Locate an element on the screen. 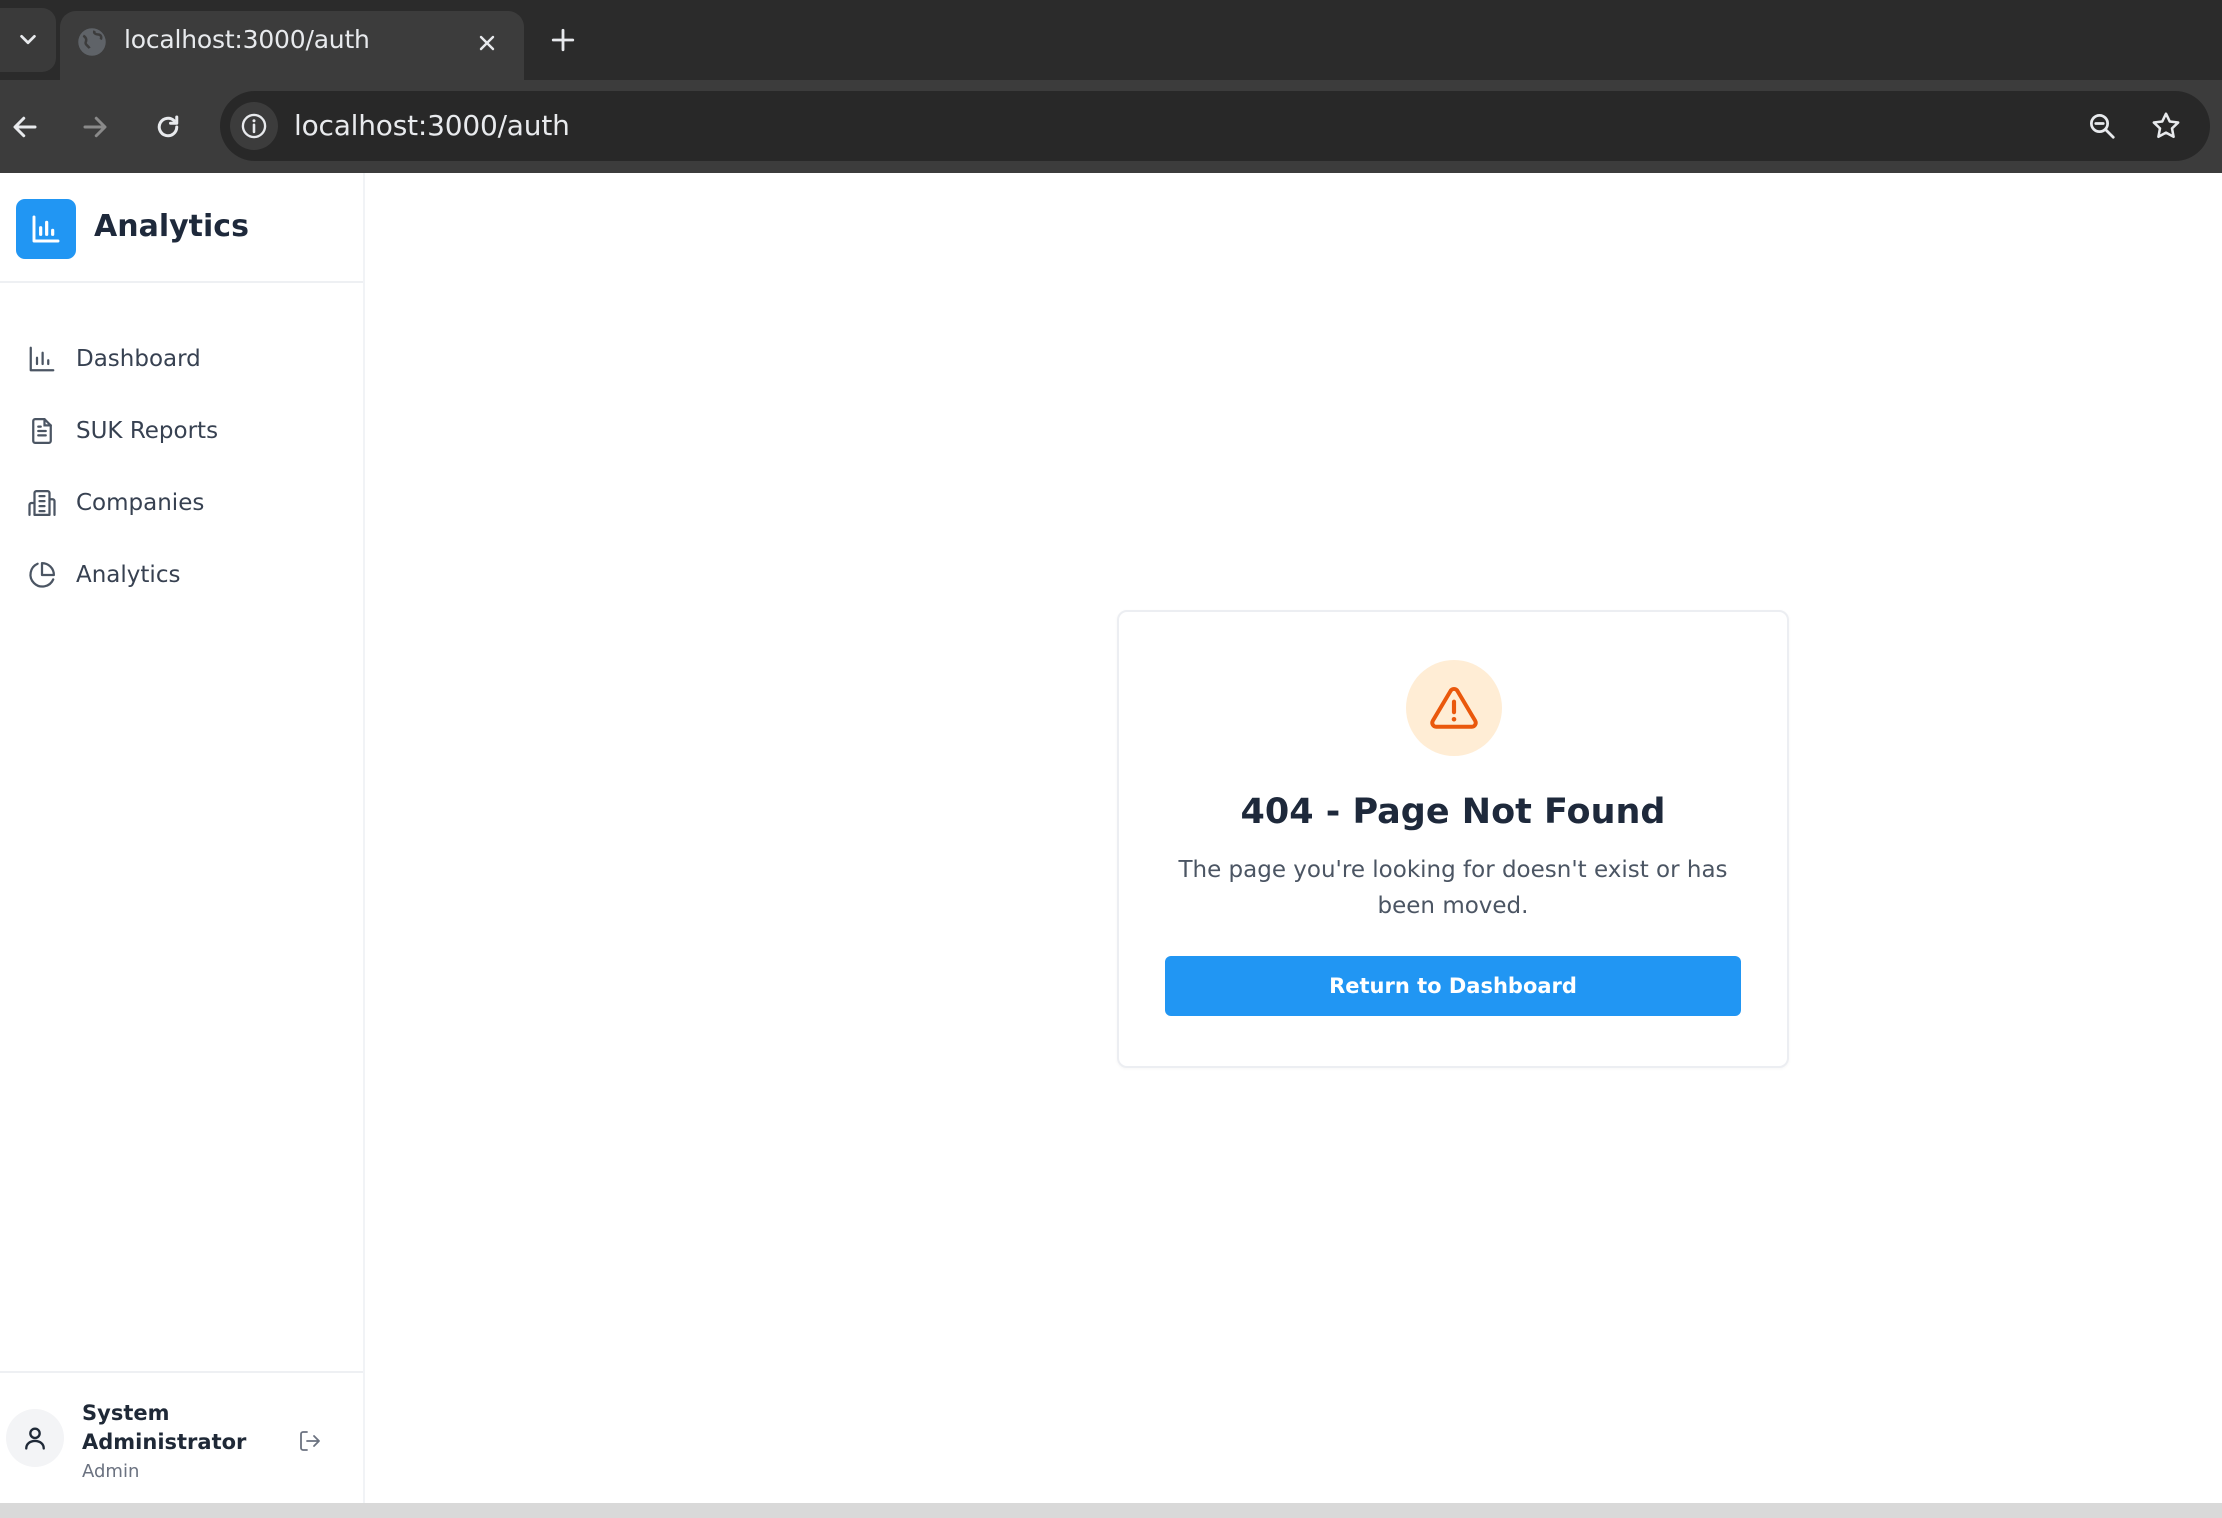 This screenshot has width=2222, height=1518. sidebar-item-companies: Companies is located at coordinates (181, 503).